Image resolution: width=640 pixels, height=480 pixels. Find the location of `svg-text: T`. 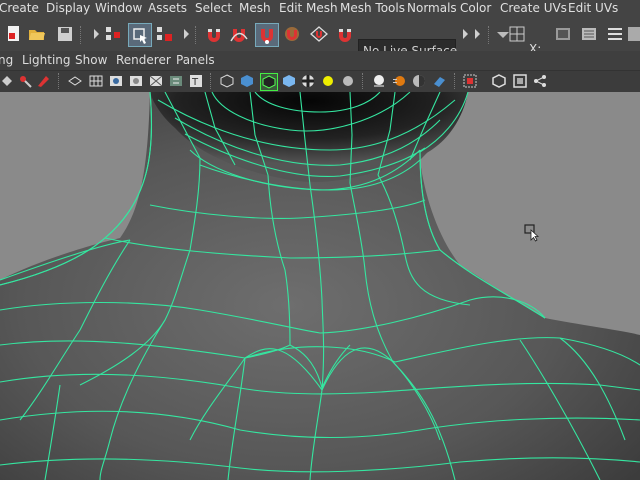

svg-text: T is located at coordinates (195, 82).